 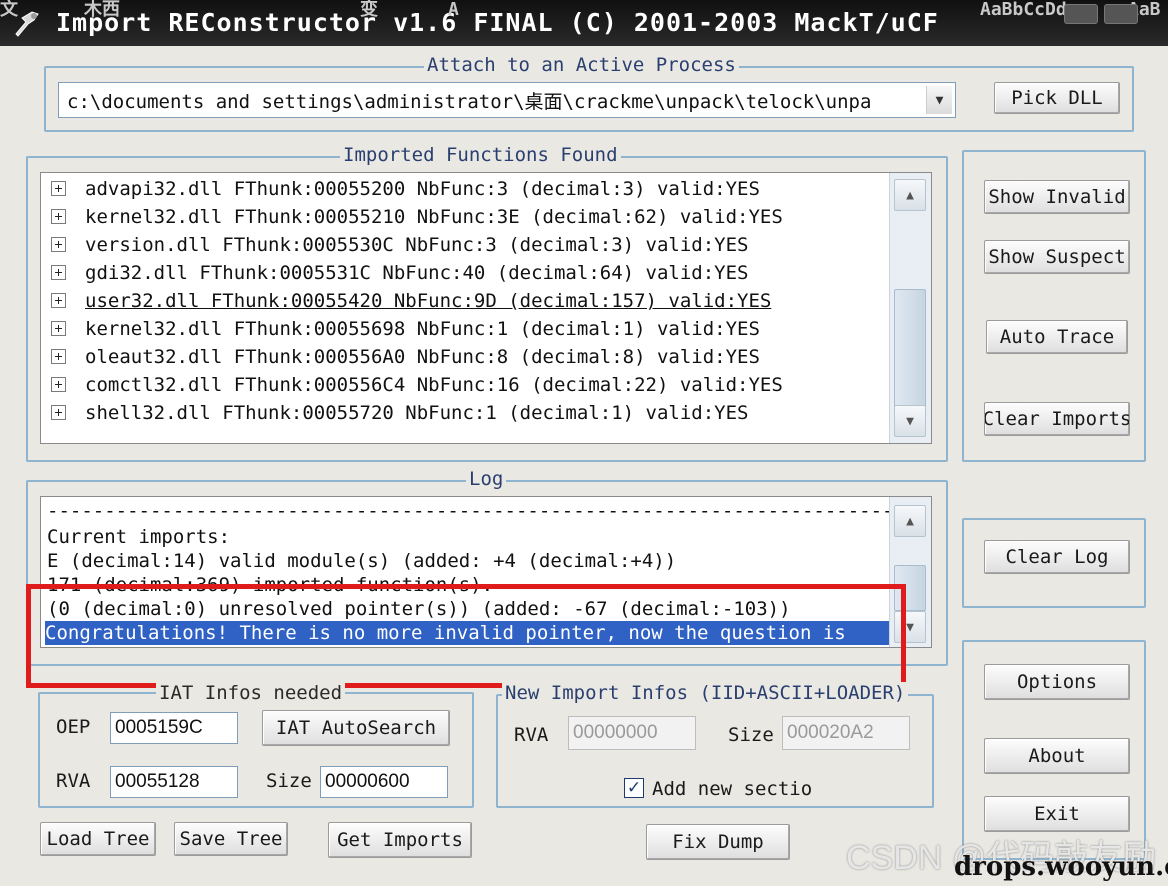 What do you see at coordinates (384, 782) in the screenshot?
I see `iat-size-field: 00000600` at bounding box center [384, 782].